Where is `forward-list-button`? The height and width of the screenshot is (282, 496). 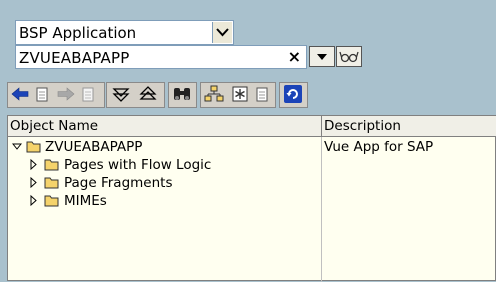 forward-list-button is located at coordinates (88, 94).